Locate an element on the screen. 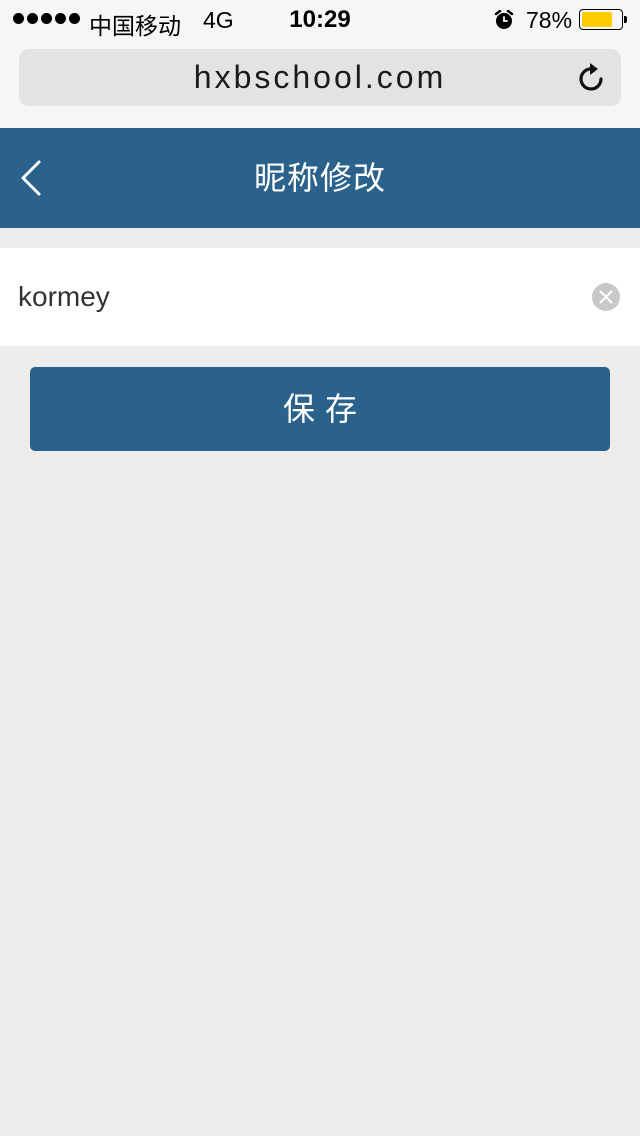  nickname-input is located at coordinates (298, 297).